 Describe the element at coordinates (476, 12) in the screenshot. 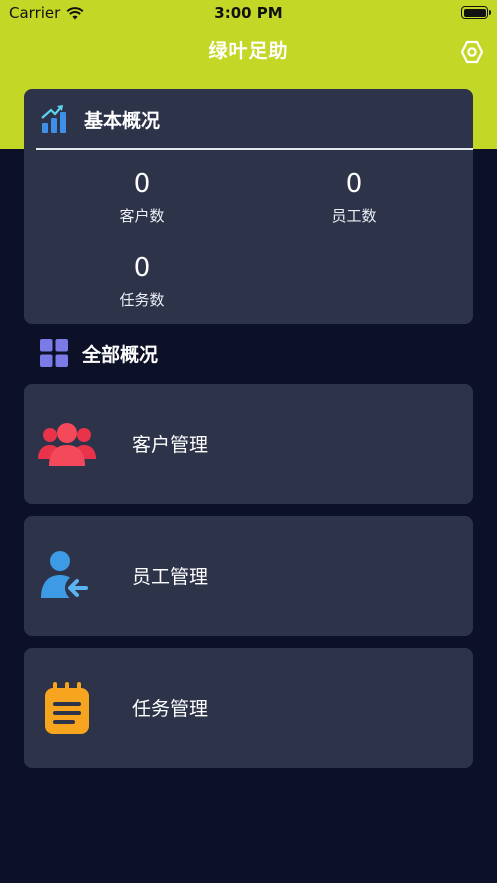

I see `battery-icon` at that location.